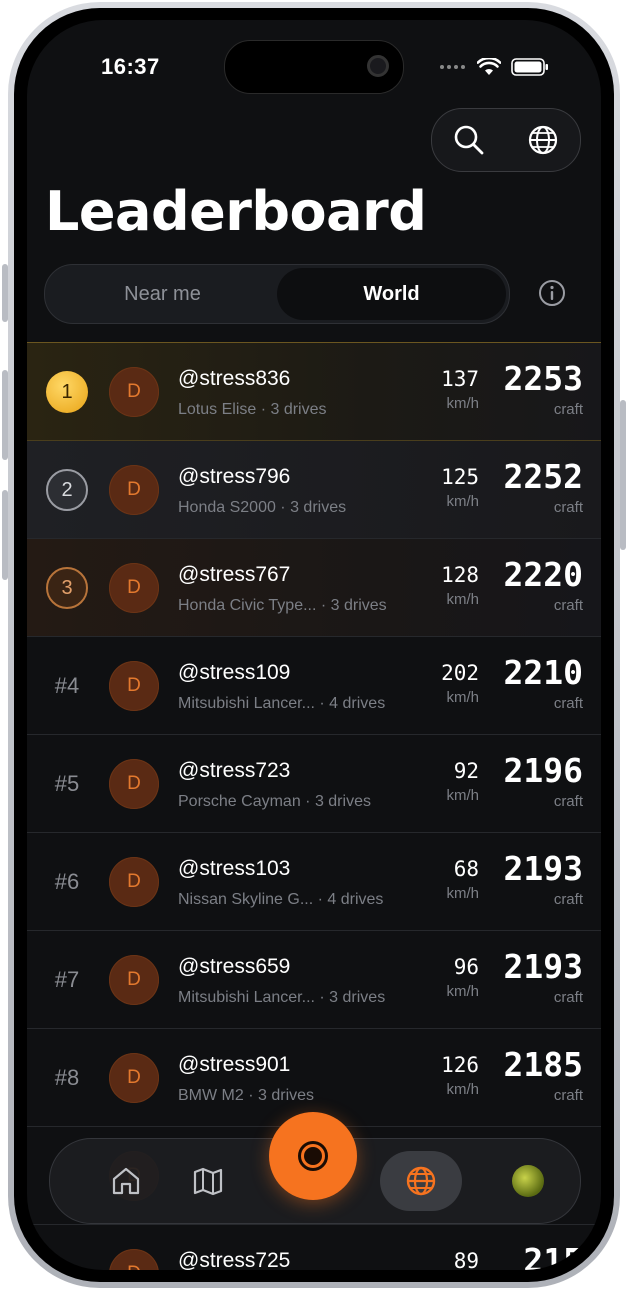 Image resolution: width=628 pixels, height=1292 pixels. Describe the element at coordinates (460, 575) in the screenshot. I see `top-speed: 128` at that location.